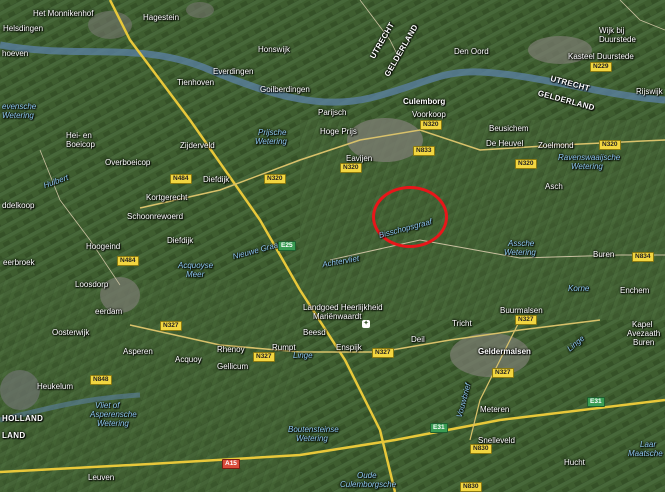  What do you see at coordinates (504, 351) in the screenshot?
I see `label-geldermalsen: Geldermalsen` at bounding box center [504, 351].